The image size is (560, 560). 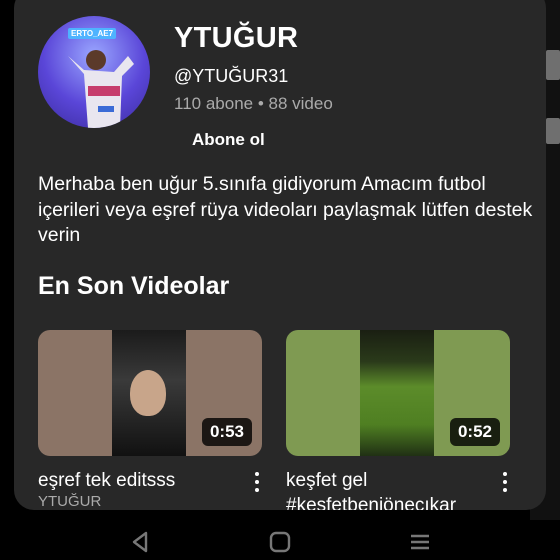 I want to click on thumbnail-subject, so click(x=148, y=393).